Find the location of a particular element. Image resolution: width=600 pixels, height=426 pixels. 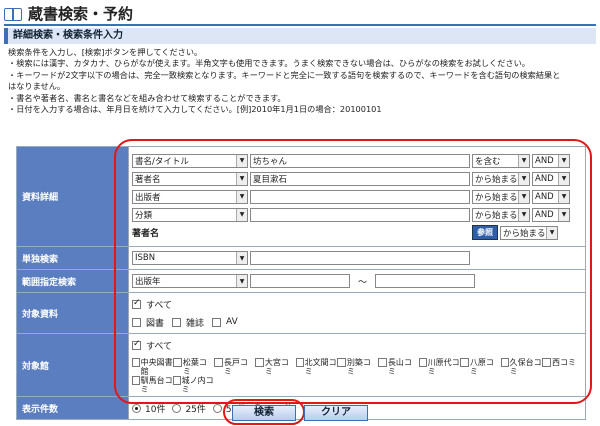

page-header: 蔵書検索・予約 is located at coordinates (300, 14).